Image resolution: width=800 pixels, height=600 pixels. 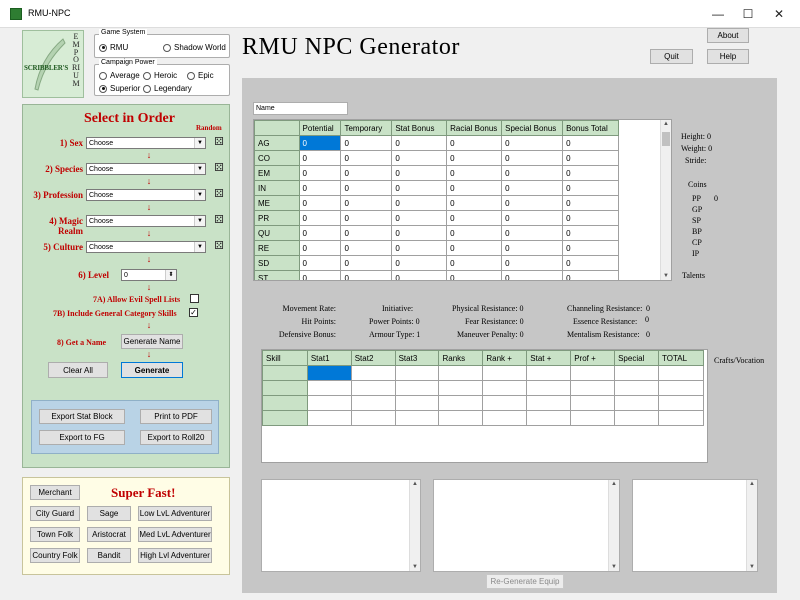 I want to click on chevron-down-icon: ▼, so click(x=199, y=221).